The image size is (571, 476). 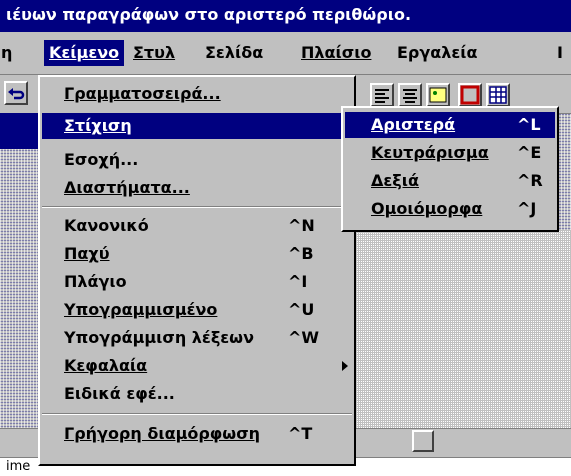 What do you see at coordinates (437, 53) in the screenshot?
I see `menu-ergaleia: Εργαλεία` at bounding box center [437, 53].